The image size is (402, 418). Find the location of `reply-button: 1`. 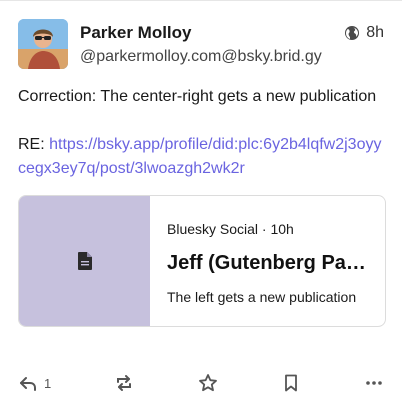

reply-button: 1 is located at coordinates (34, 383).